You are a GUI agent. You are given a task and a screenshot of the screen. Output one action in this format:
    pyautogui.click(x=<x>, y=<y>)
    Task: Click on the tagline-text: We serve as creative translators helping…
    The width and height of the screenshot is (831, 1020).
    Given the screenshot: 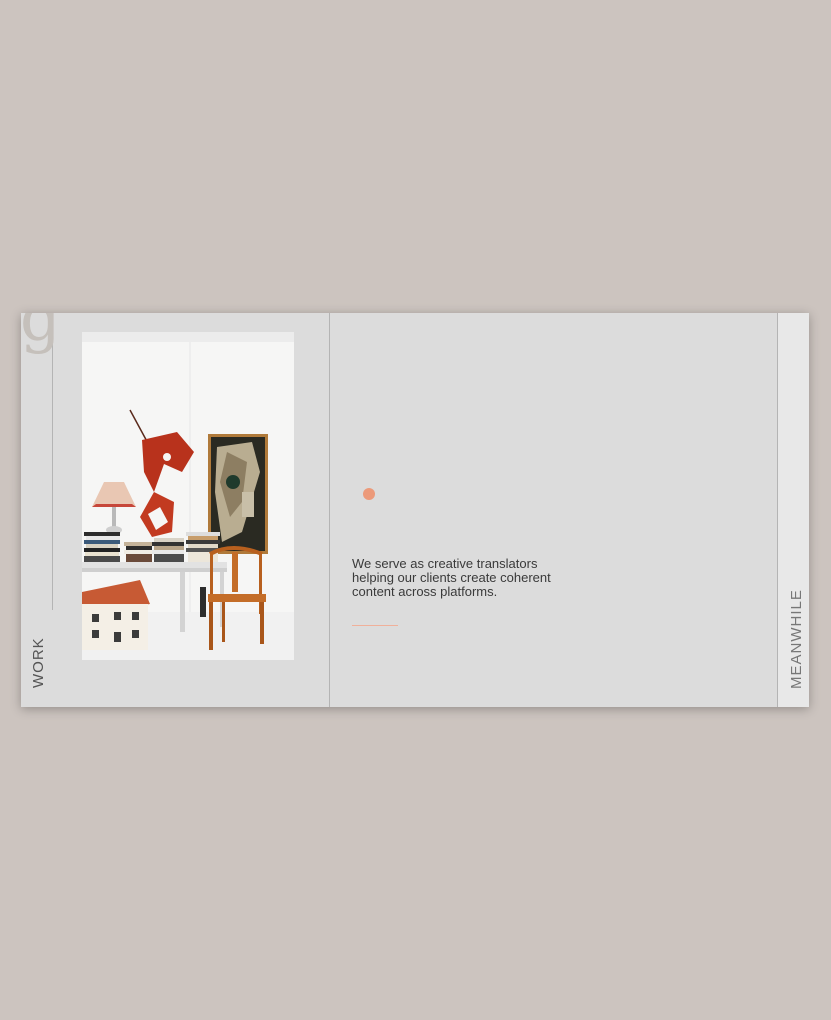 What is the action you would take?
    pyautogui.click(x=451, y=577)
    